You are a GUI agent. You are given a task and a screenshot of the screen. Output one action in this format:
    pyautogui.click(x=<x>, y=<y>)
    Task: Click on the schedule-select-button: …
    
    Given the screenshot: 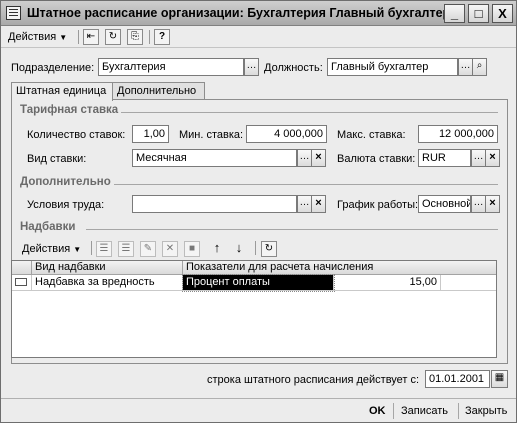 What is the action you would take?
    pyautogui.click(x=478, y=204)
    